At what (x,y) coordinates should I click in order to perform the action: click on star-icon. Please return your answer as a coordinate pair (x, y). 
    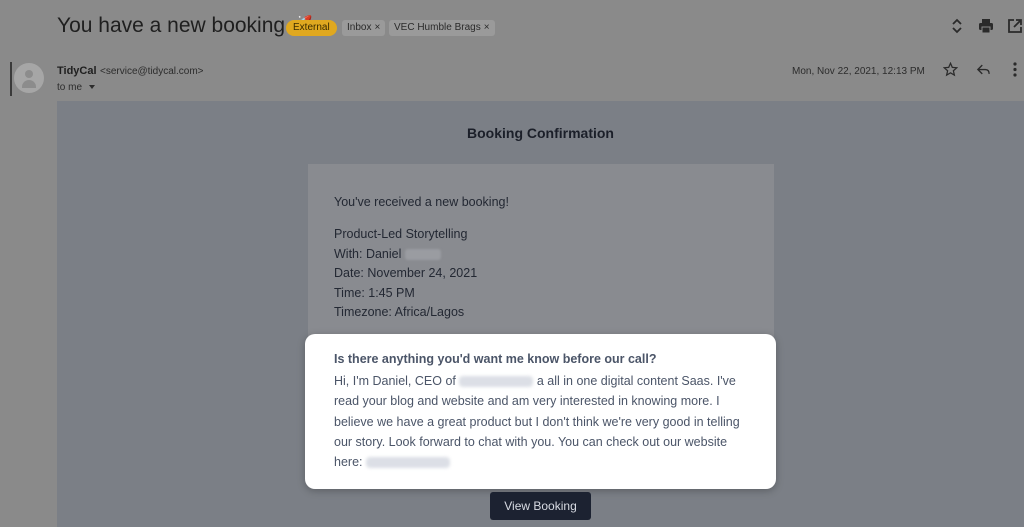
    Looking at the image, I should click on (950, 70).